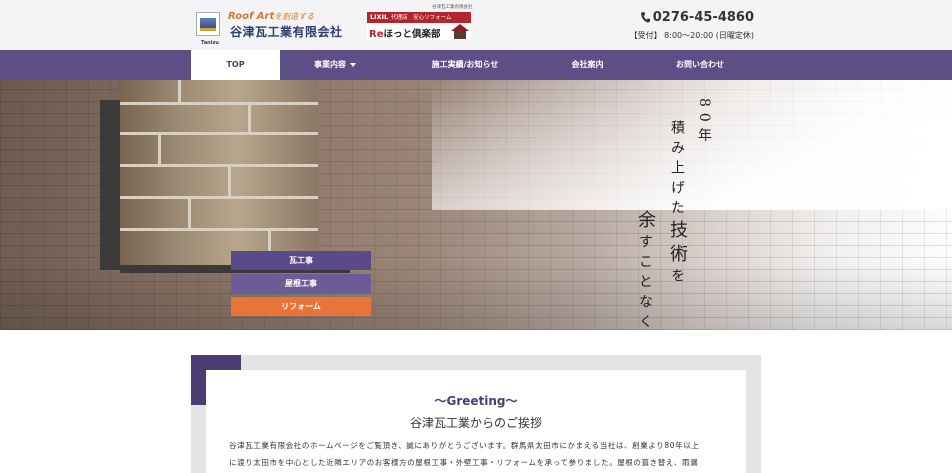  What do you see at coordinates (210, 43) in the screenshot?
I see `logo-mark-text: Tanizu` at bounding box center [210, 43].